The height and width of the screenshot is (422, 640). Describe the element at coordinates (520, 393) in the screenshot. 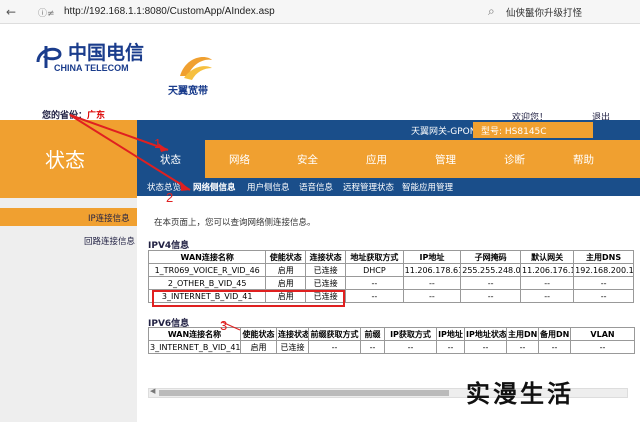

I see `watermark-text: 实漫生活` at that location.